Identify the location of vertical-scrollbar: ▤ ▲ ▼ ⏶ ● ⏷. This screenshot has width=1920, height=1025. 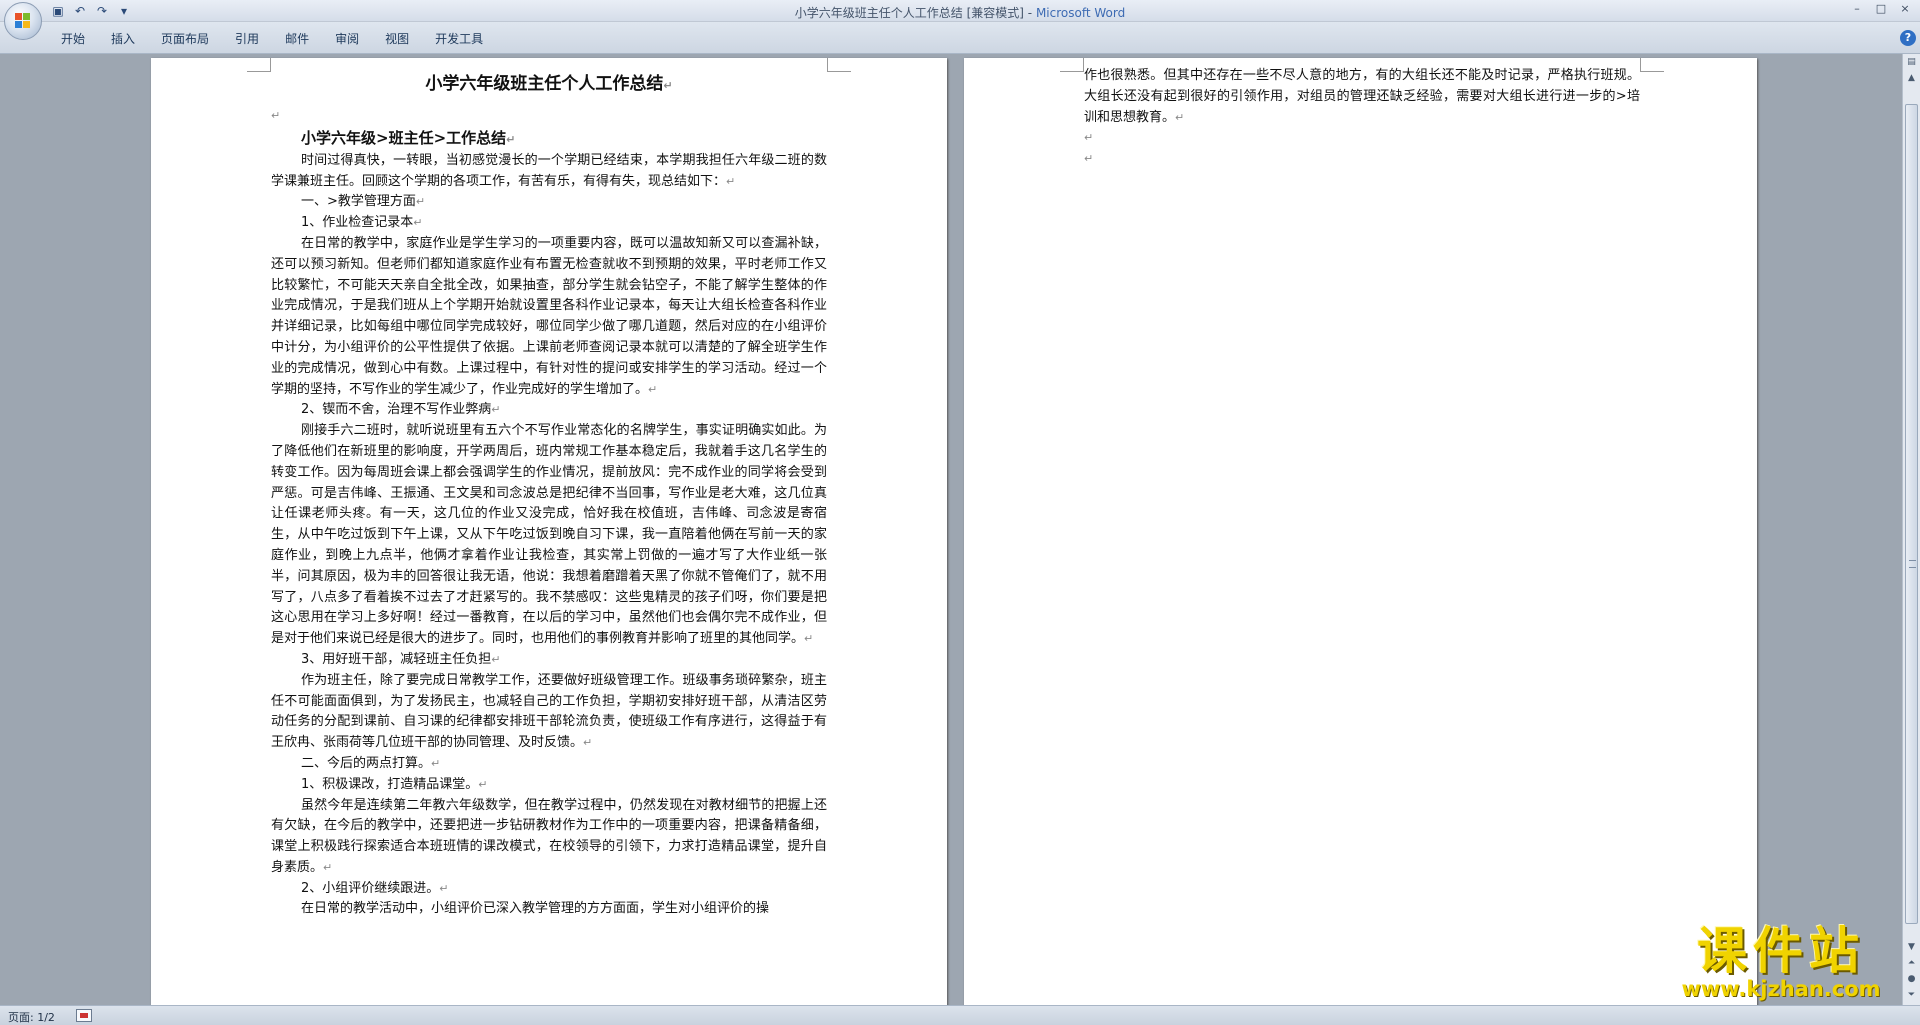
(1911, 529).